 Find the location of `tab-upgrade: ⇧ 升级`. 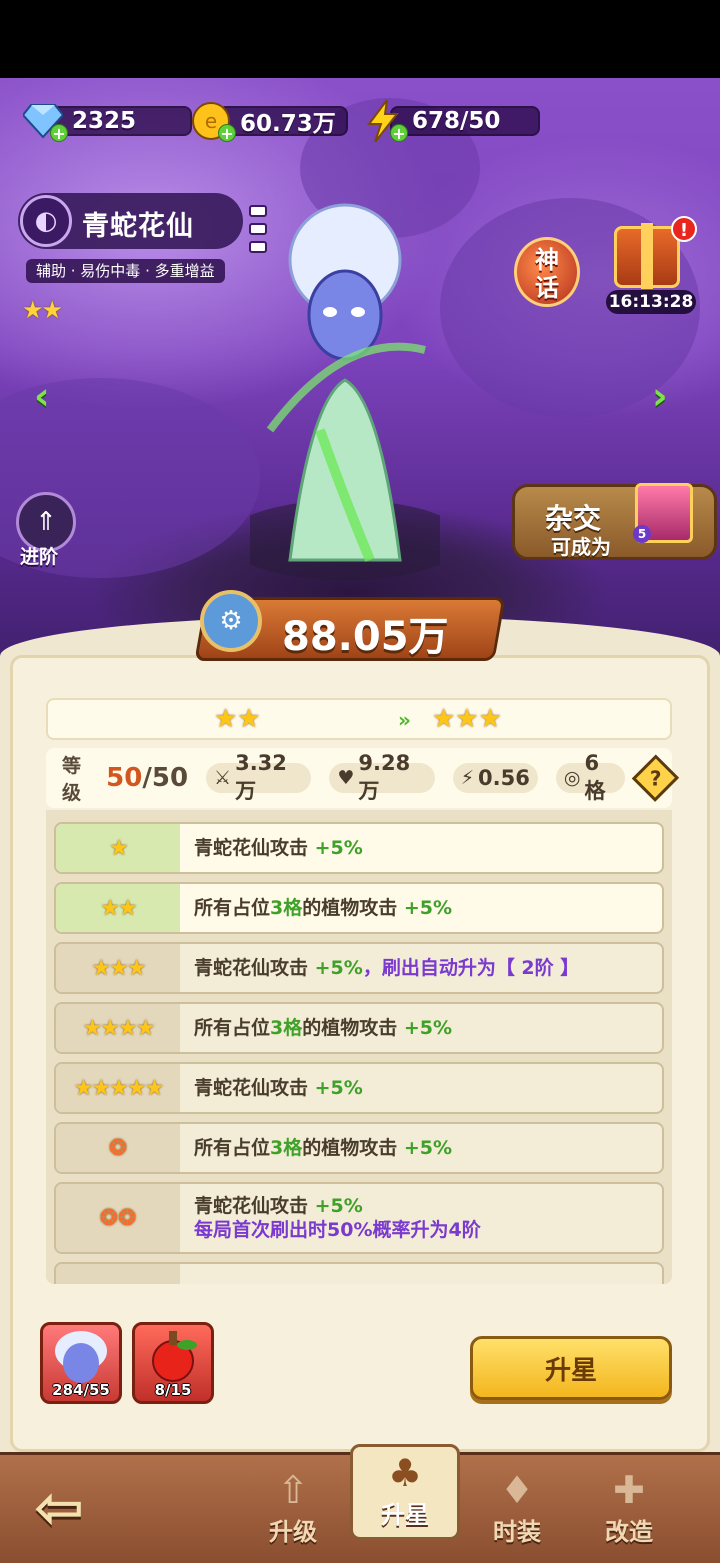

tab-upgrade: ⇧ 升级 is located at coordinates (293, 1512).